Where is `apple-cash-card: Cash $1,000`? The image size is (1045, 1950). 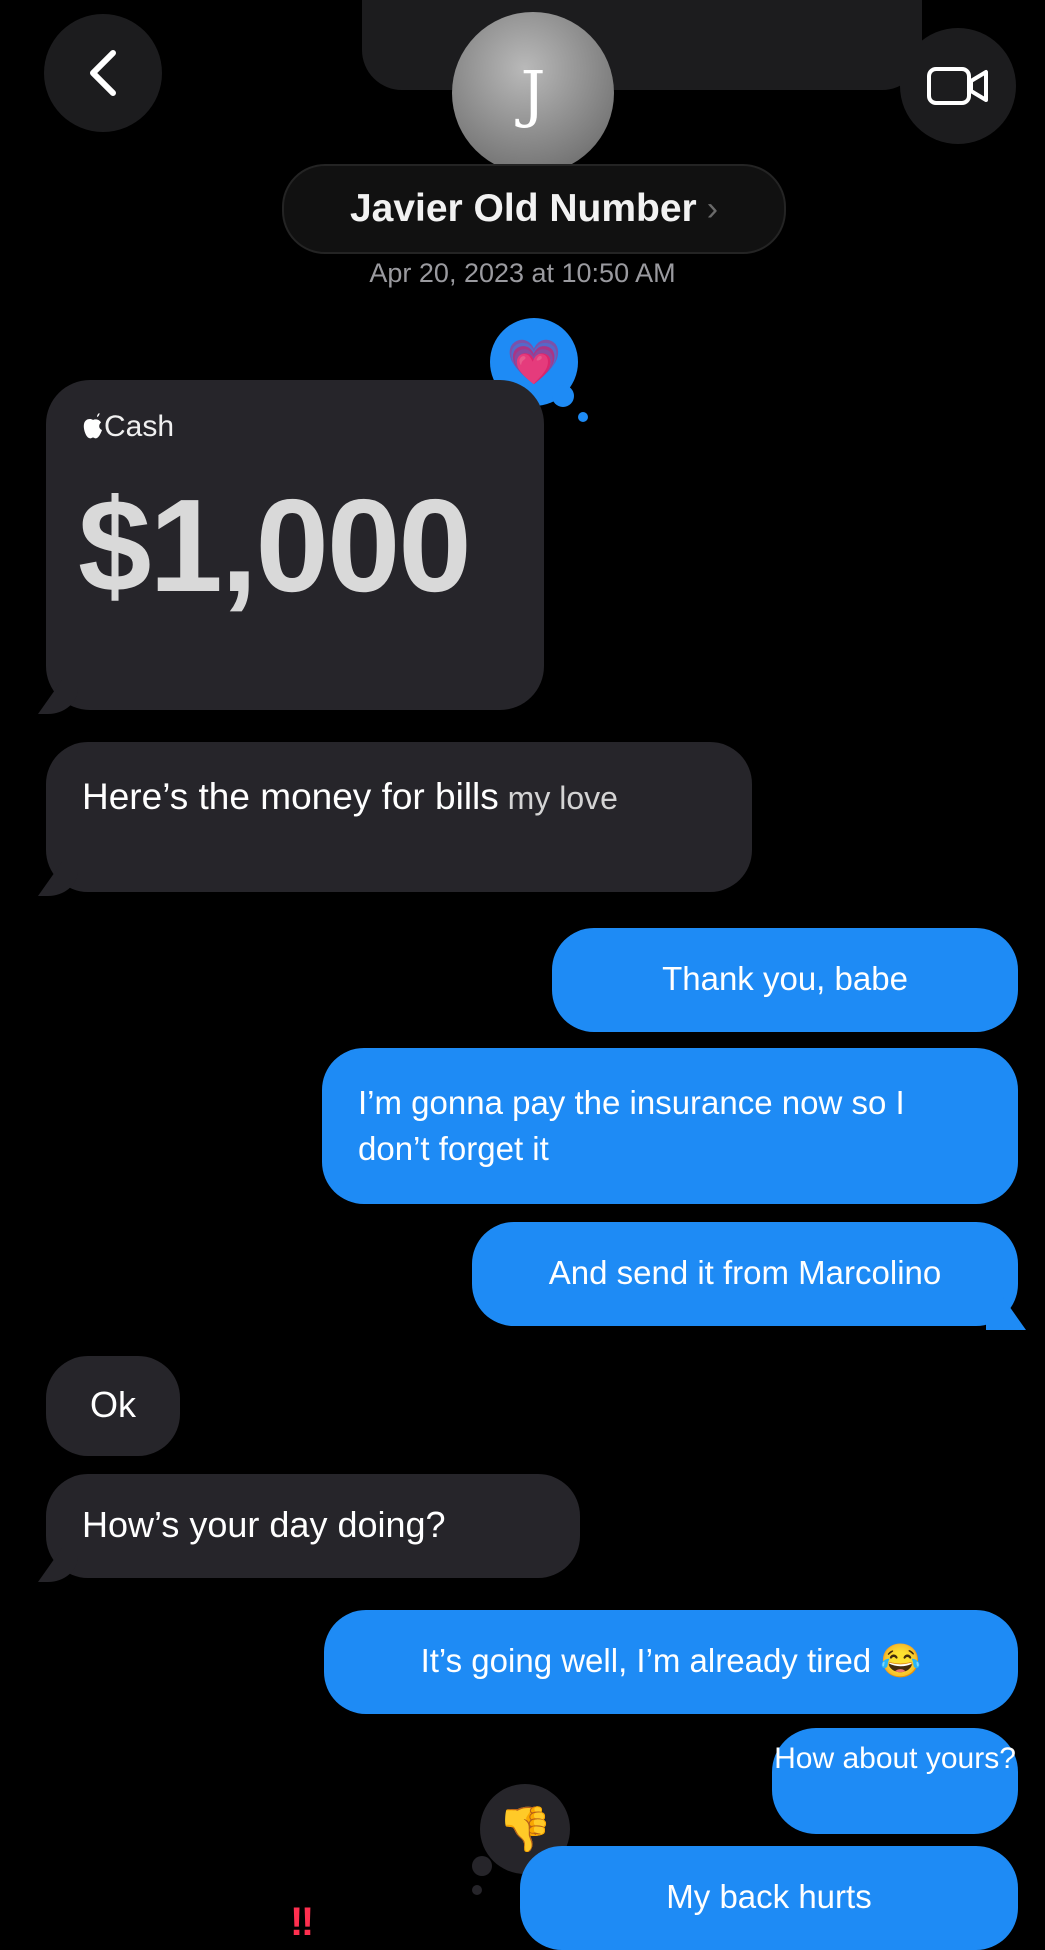
apple-cash-card: Cash $1,000 is located at coordinates (295, 545).